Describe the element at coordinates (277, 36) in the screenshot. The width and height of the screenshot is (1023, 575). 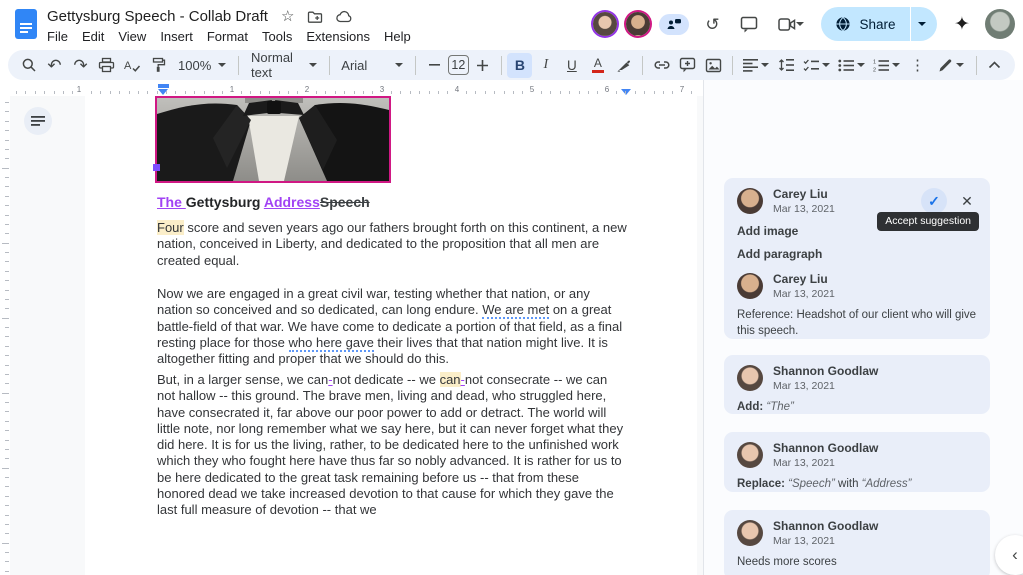
I see `menu-tools: Tools` at that location.